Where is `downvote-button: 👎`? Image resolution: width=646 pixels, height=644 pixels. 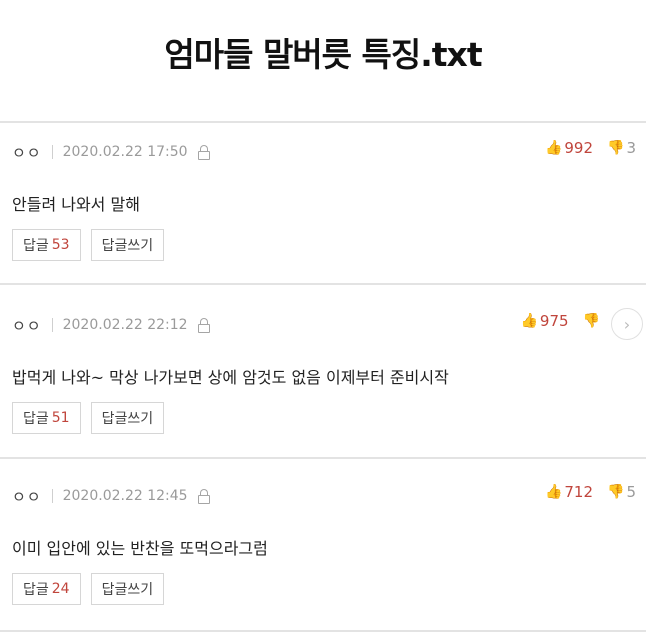
downvote-button: 👎 is located at coordinates (592, 321).